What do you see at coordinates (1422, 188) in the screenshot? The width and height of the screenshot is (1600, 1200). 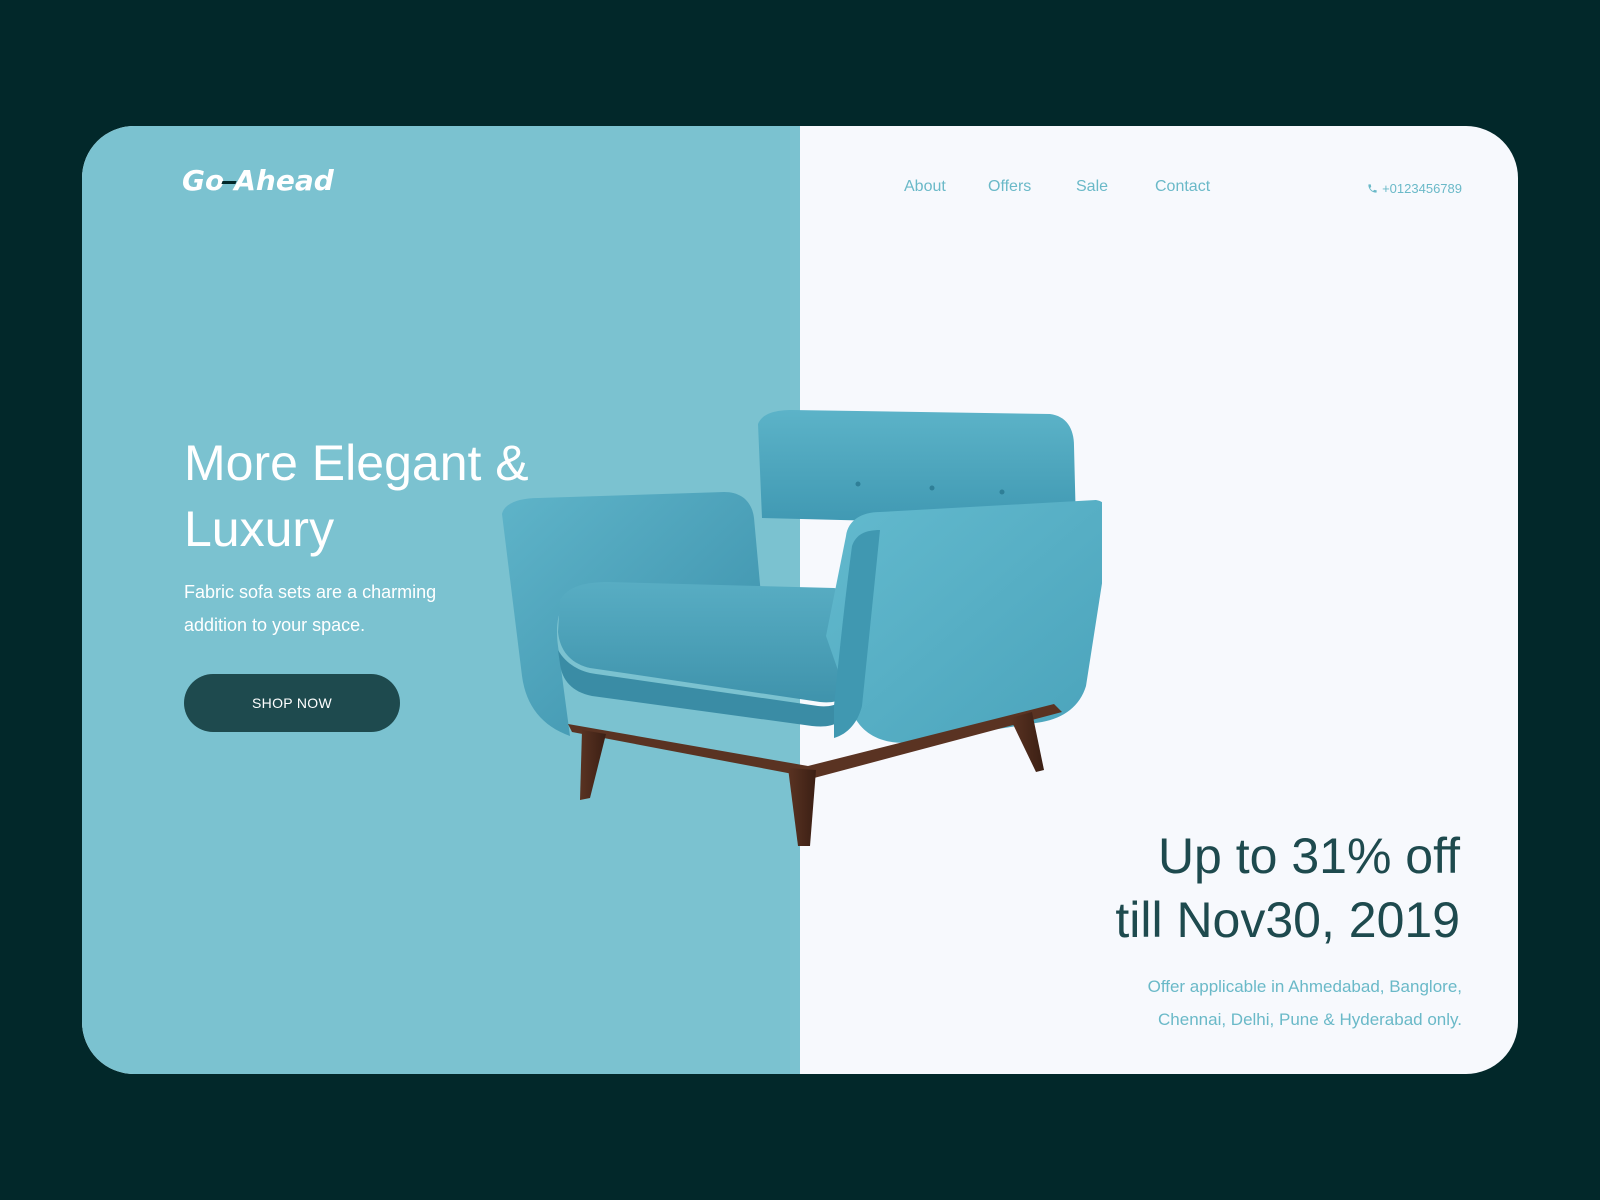 I see `phone-number: +0123456789` at bounding box center [1422, 188].